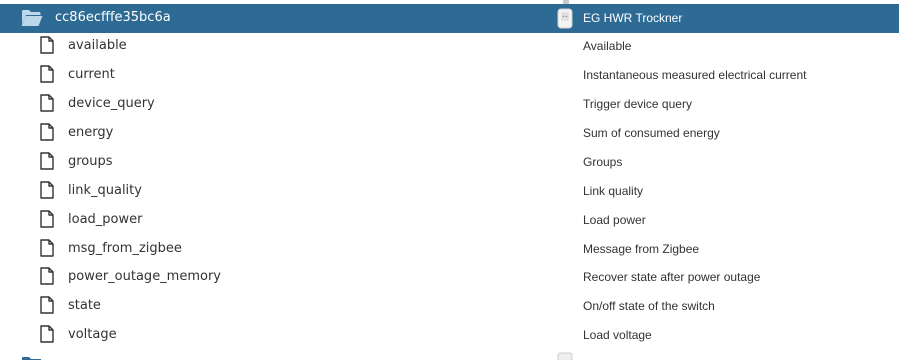 The image size is (899, 360). Describe the element at coordinates (91, 75) in the screenshot. I see `state-id: current` at that location.